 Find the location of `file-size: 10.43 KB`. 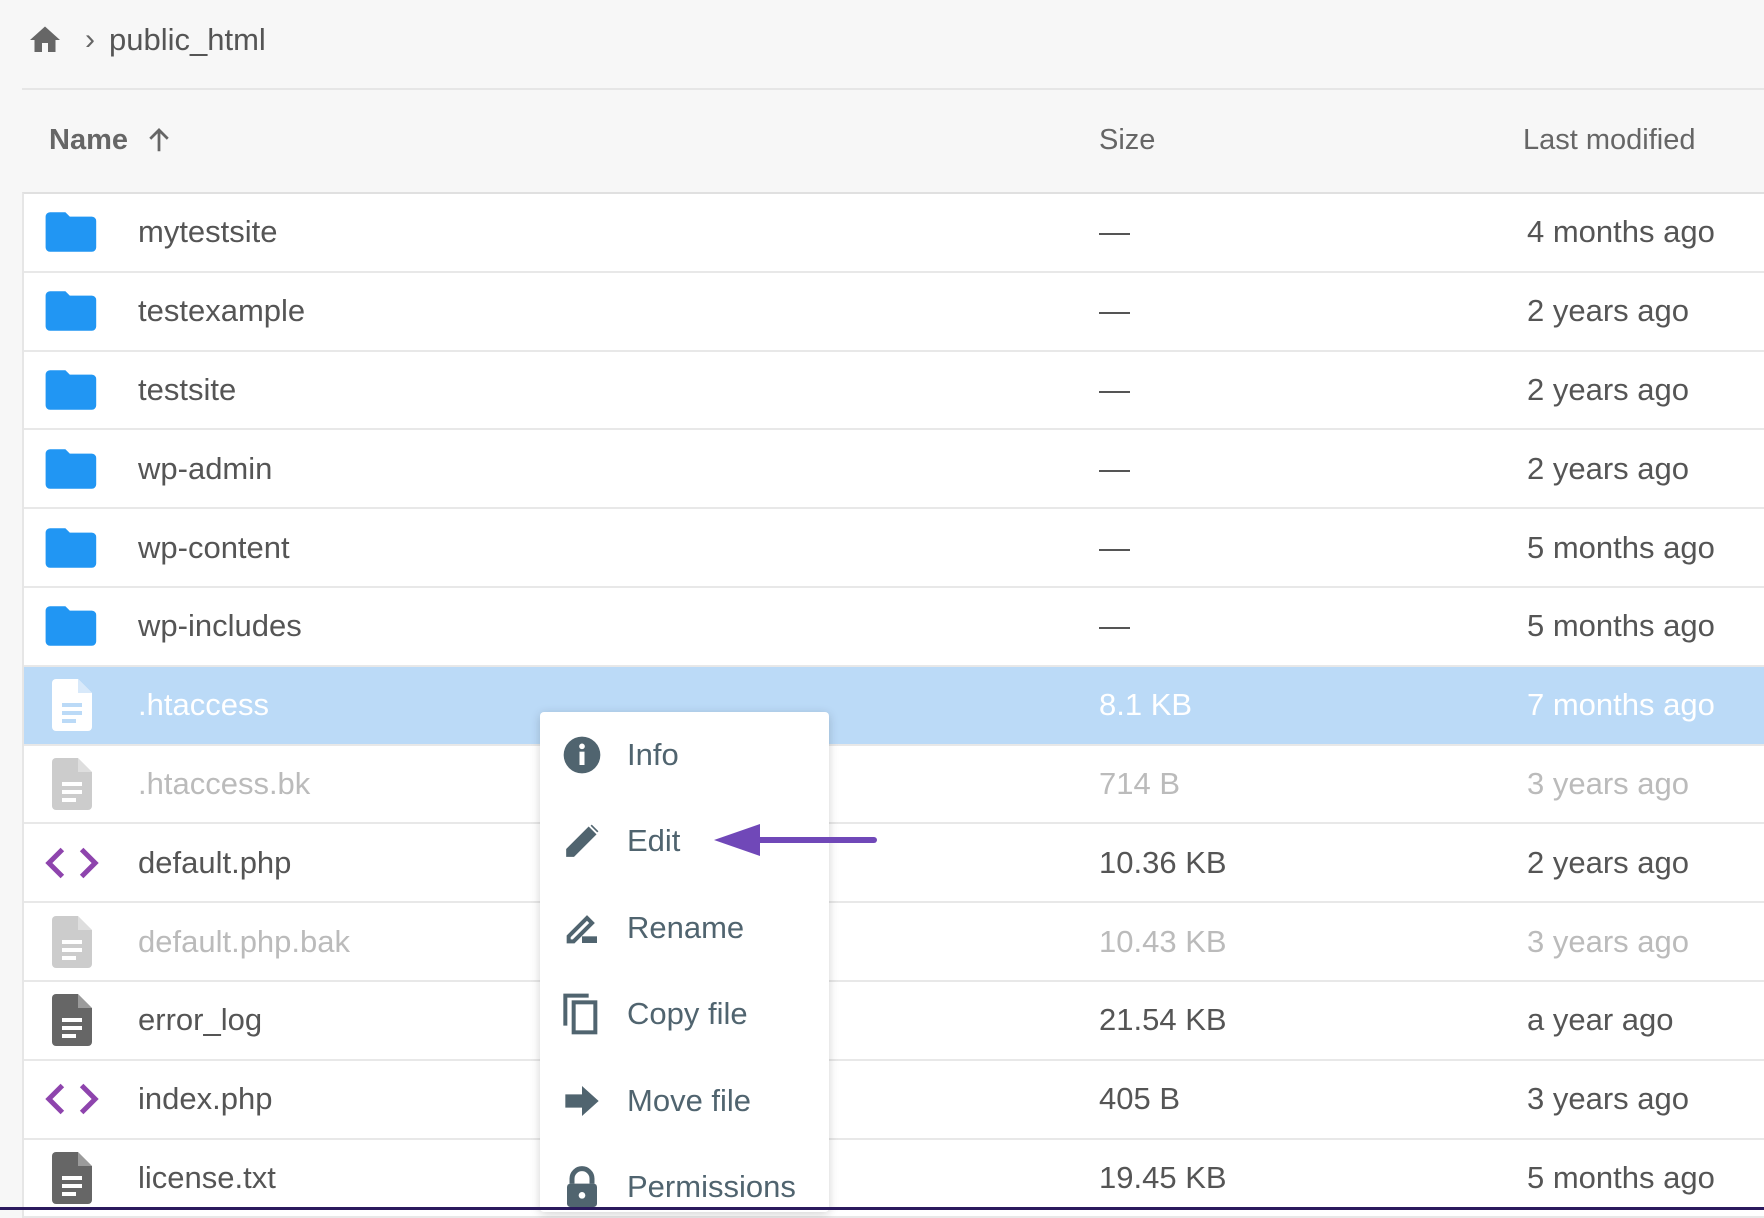

file-size: 10.43 KB is located at coordinates (1163, 941).